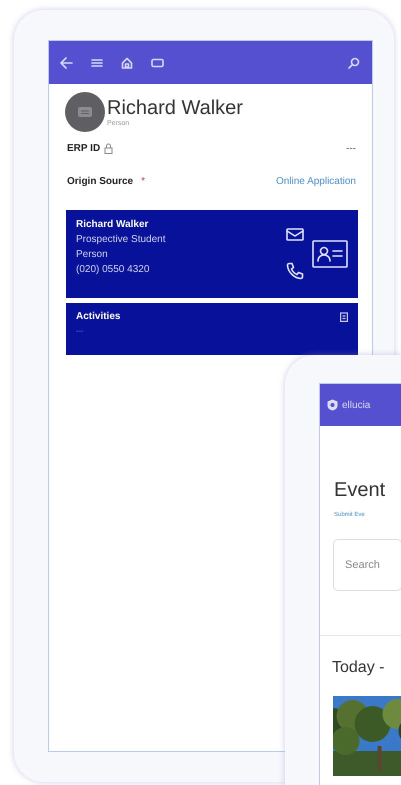 Image resolution: width=401 pixels, height=785 pixels. Describe the element at coordinates (127, 62) in the screenshot. I see `home-icon` at that location.